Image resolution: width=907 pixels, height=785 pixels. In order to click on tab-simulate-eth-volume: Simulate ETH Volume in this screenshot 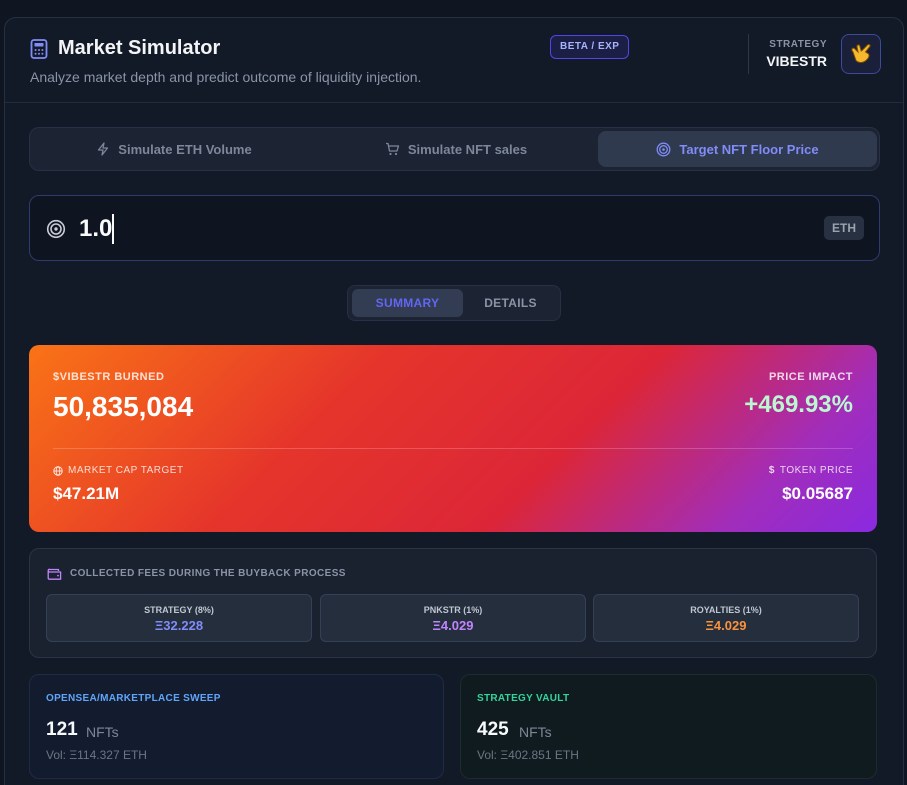, I will do `click(174, 149)`.